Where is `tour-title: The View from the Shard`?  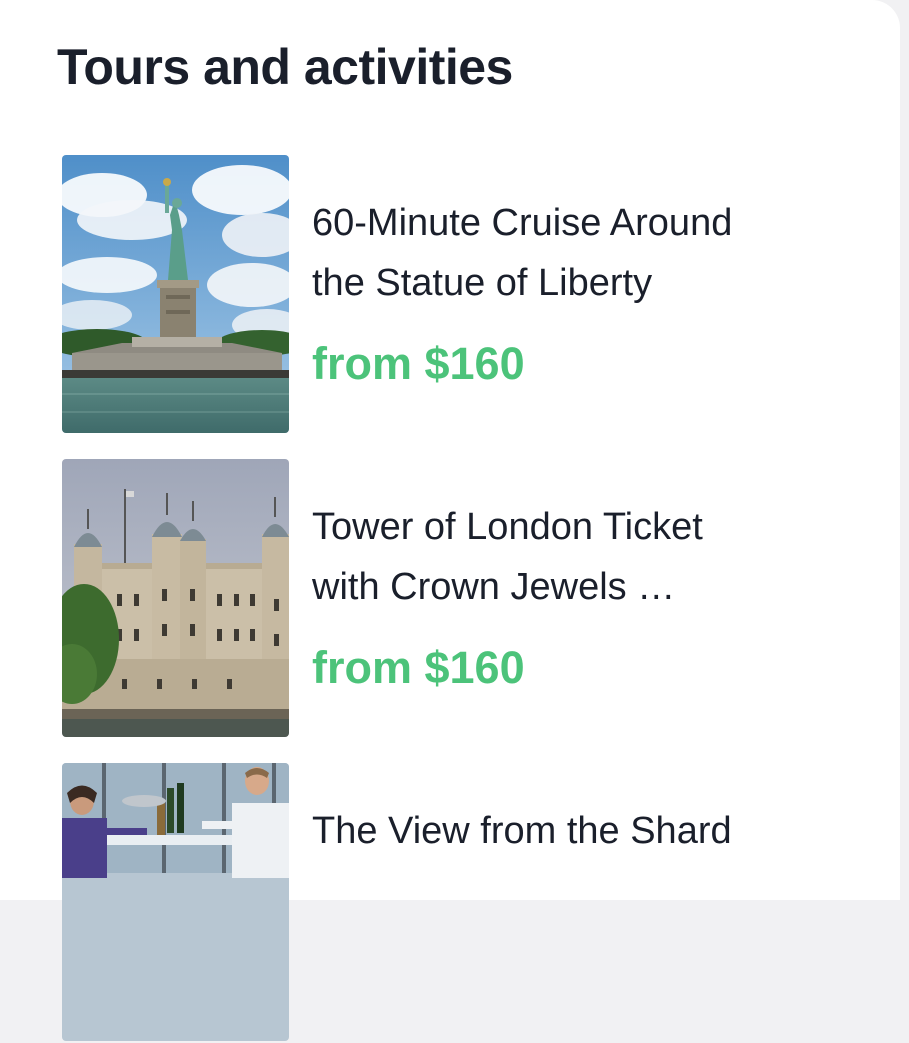
tour-title: The View from the Shard is located at coordinates (572, 831).